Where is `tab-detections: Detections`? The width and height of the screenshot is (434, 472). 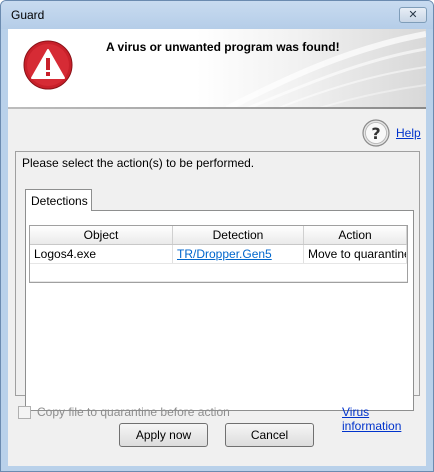 tab-detections: Detections is located at coordinates (58, 200).